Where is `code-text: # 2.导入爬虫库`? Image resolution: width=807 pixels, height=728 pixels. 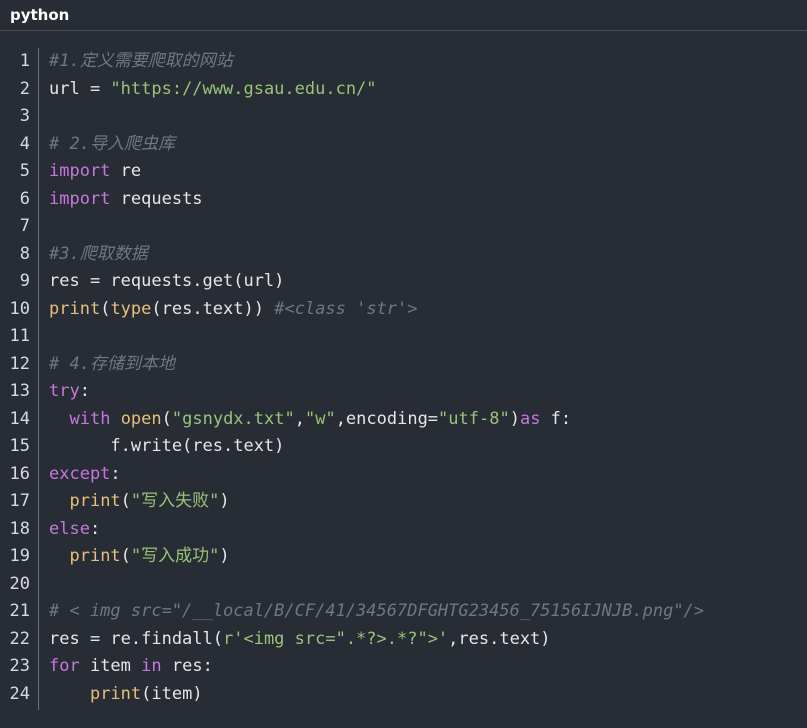 code-text: # 2.导入爬虫库 is located at coordinates (102, 145).